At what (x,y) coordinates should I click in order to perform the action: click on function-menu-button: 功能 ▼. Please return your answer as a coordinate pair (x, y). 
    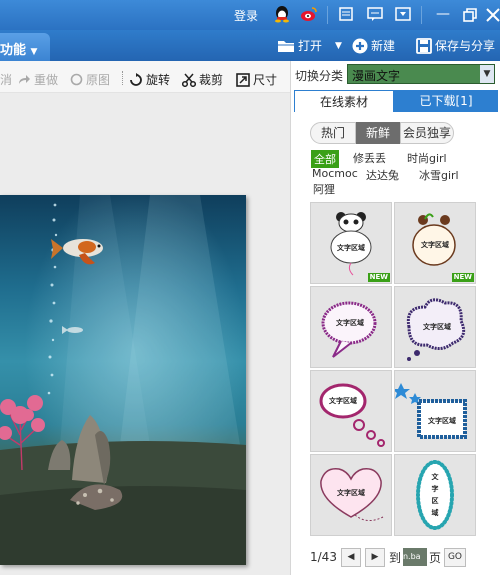
    Looking at the image, I should click on (25, 47).